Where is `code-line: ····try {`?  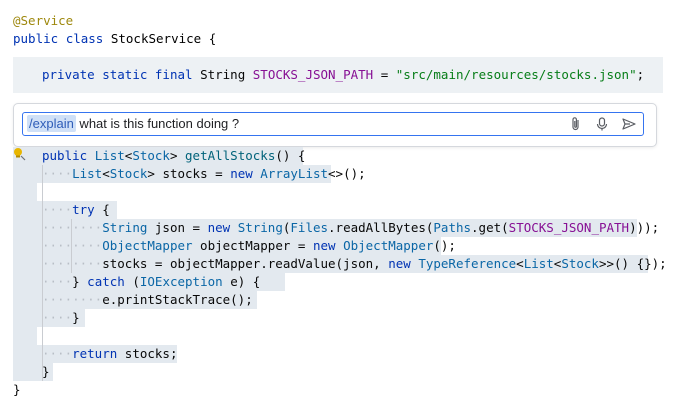 code-line: ····try { is located at coordinates (76, 209).